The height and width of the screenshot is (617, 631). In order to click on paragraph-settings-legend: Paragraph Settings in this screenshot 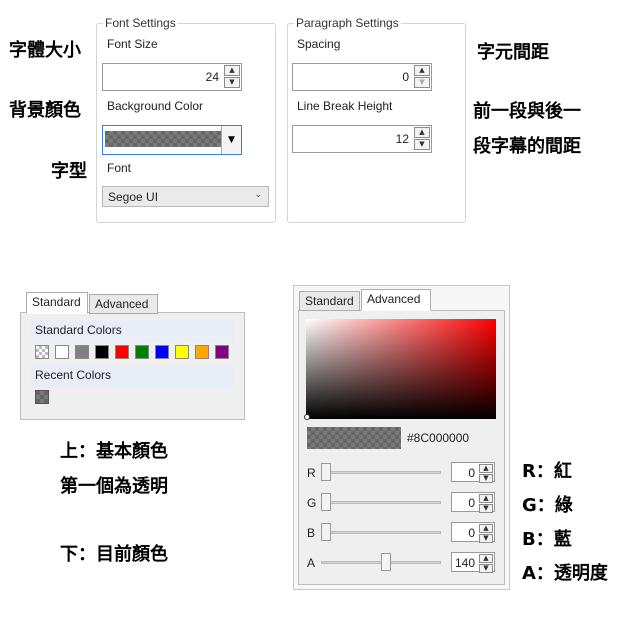, I will do `click(347, 23)`.